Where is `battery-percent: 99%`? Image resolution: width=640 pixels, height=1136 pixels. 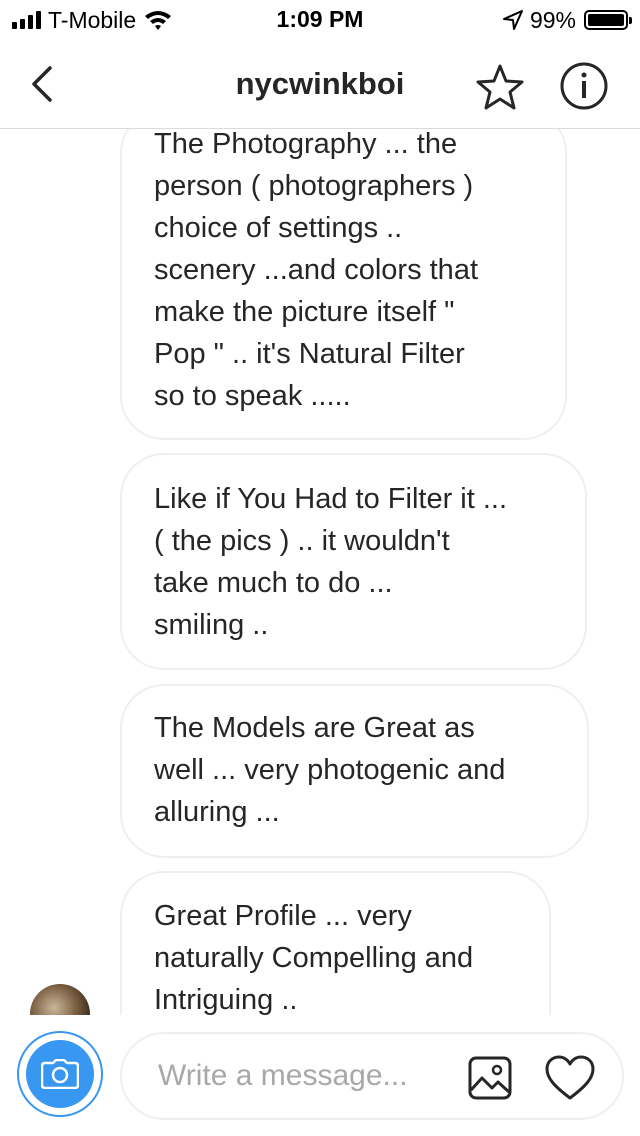 battery-percent: 99% is located at coordinates (552, 19).